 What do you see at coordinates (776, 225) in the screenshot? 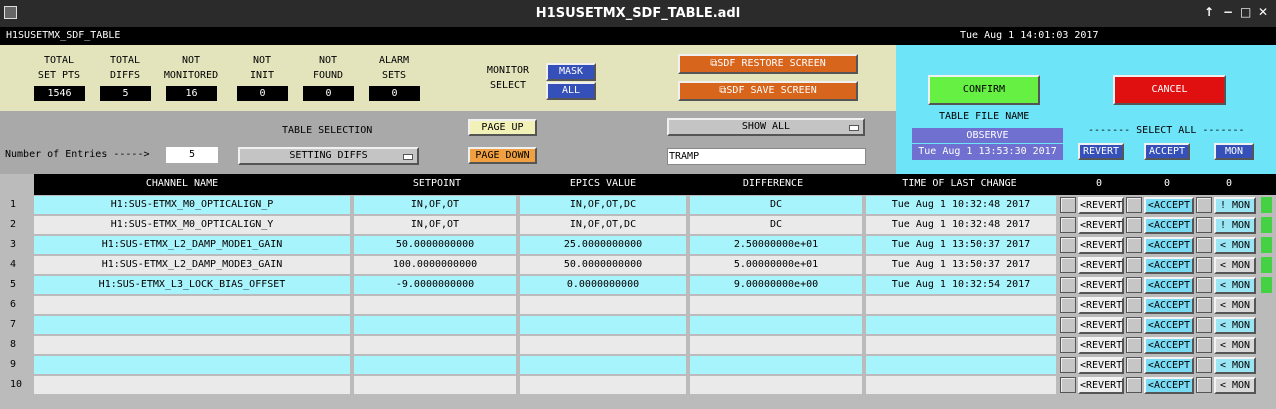
I see `difference-cell: DC` at bounding box center [776, 225].